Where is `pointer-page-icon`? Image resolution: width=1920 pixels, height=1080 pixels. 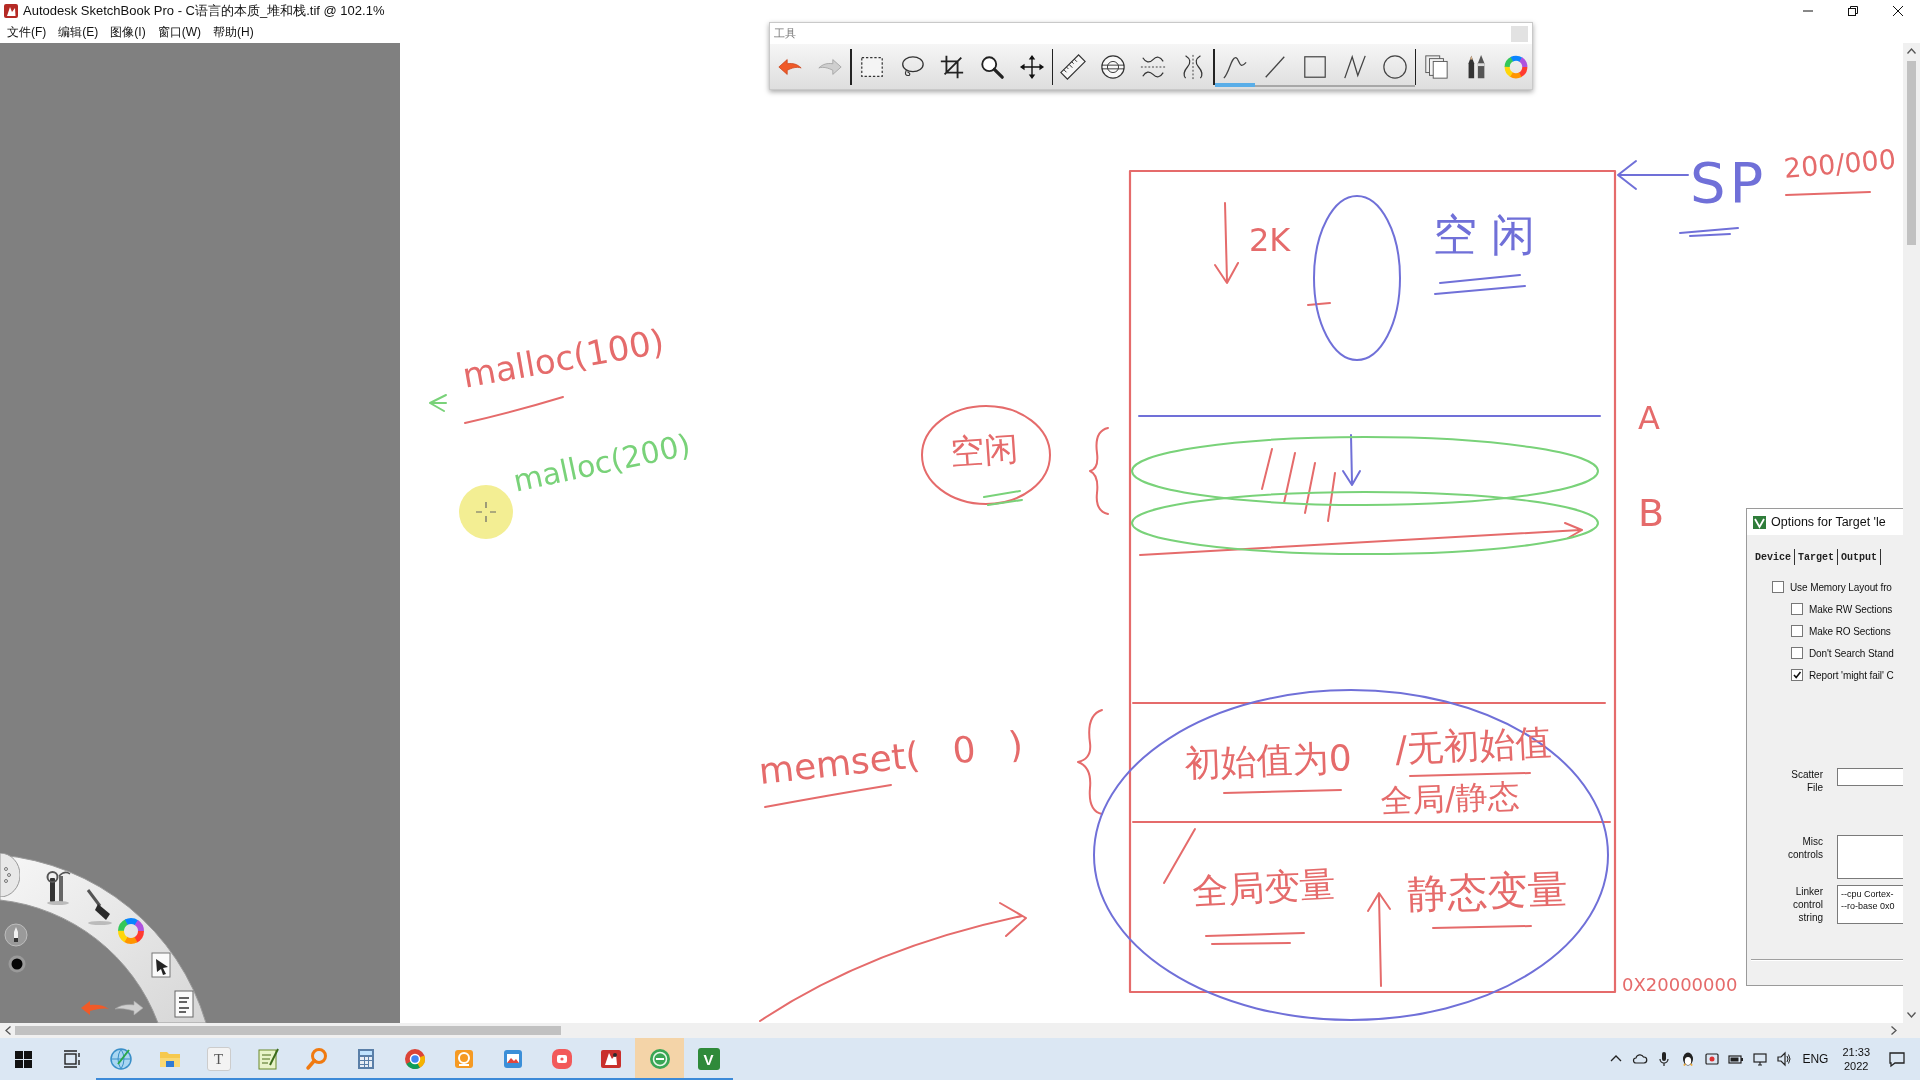
pointer-page-icon is located at coordinates (162, 966).